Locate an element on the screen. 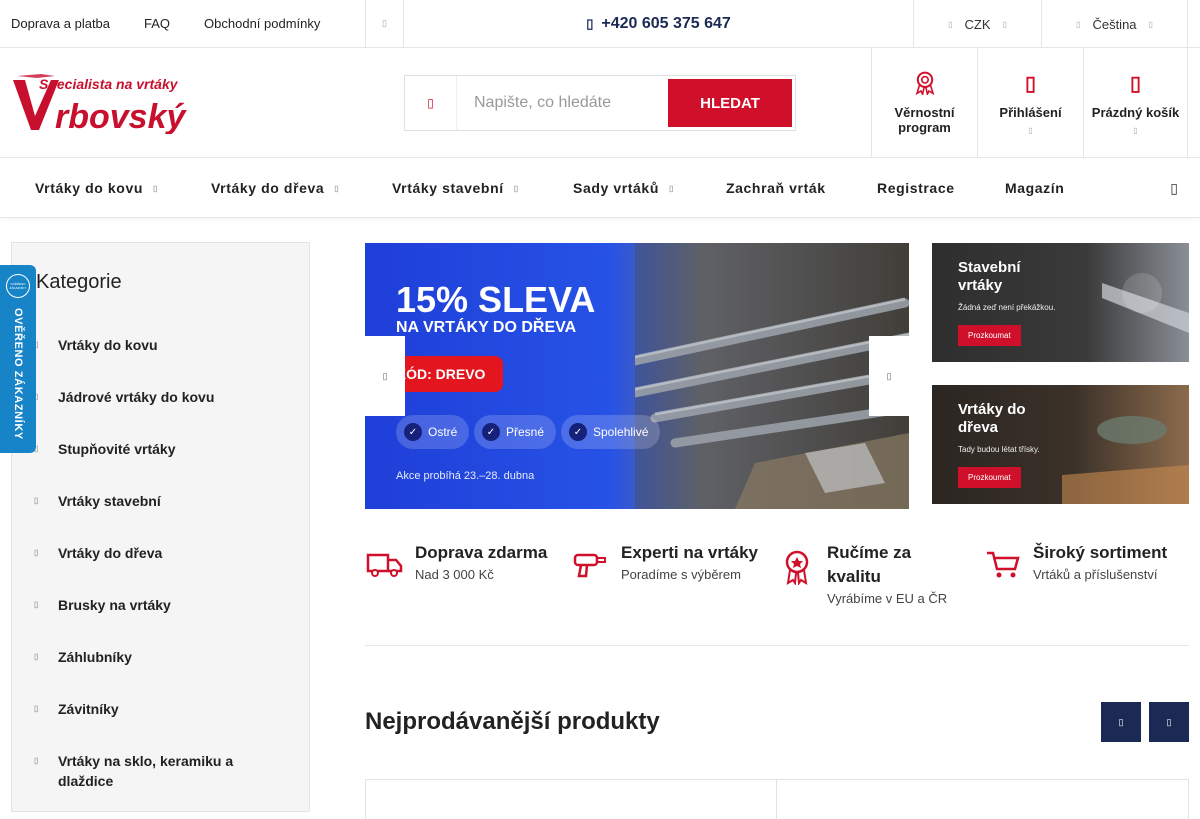 The image size is (1200, 819). nav-item-magazine: Magazín is located at coordinates (1034, 188).